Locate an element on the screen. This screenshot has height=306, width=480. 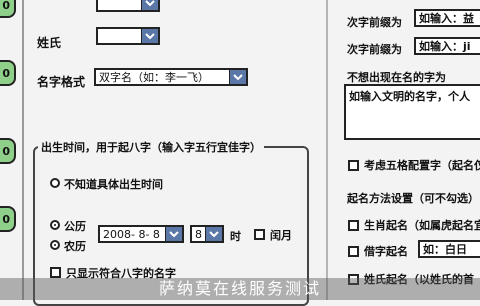
surname-select is located at coordinates (128, 36).